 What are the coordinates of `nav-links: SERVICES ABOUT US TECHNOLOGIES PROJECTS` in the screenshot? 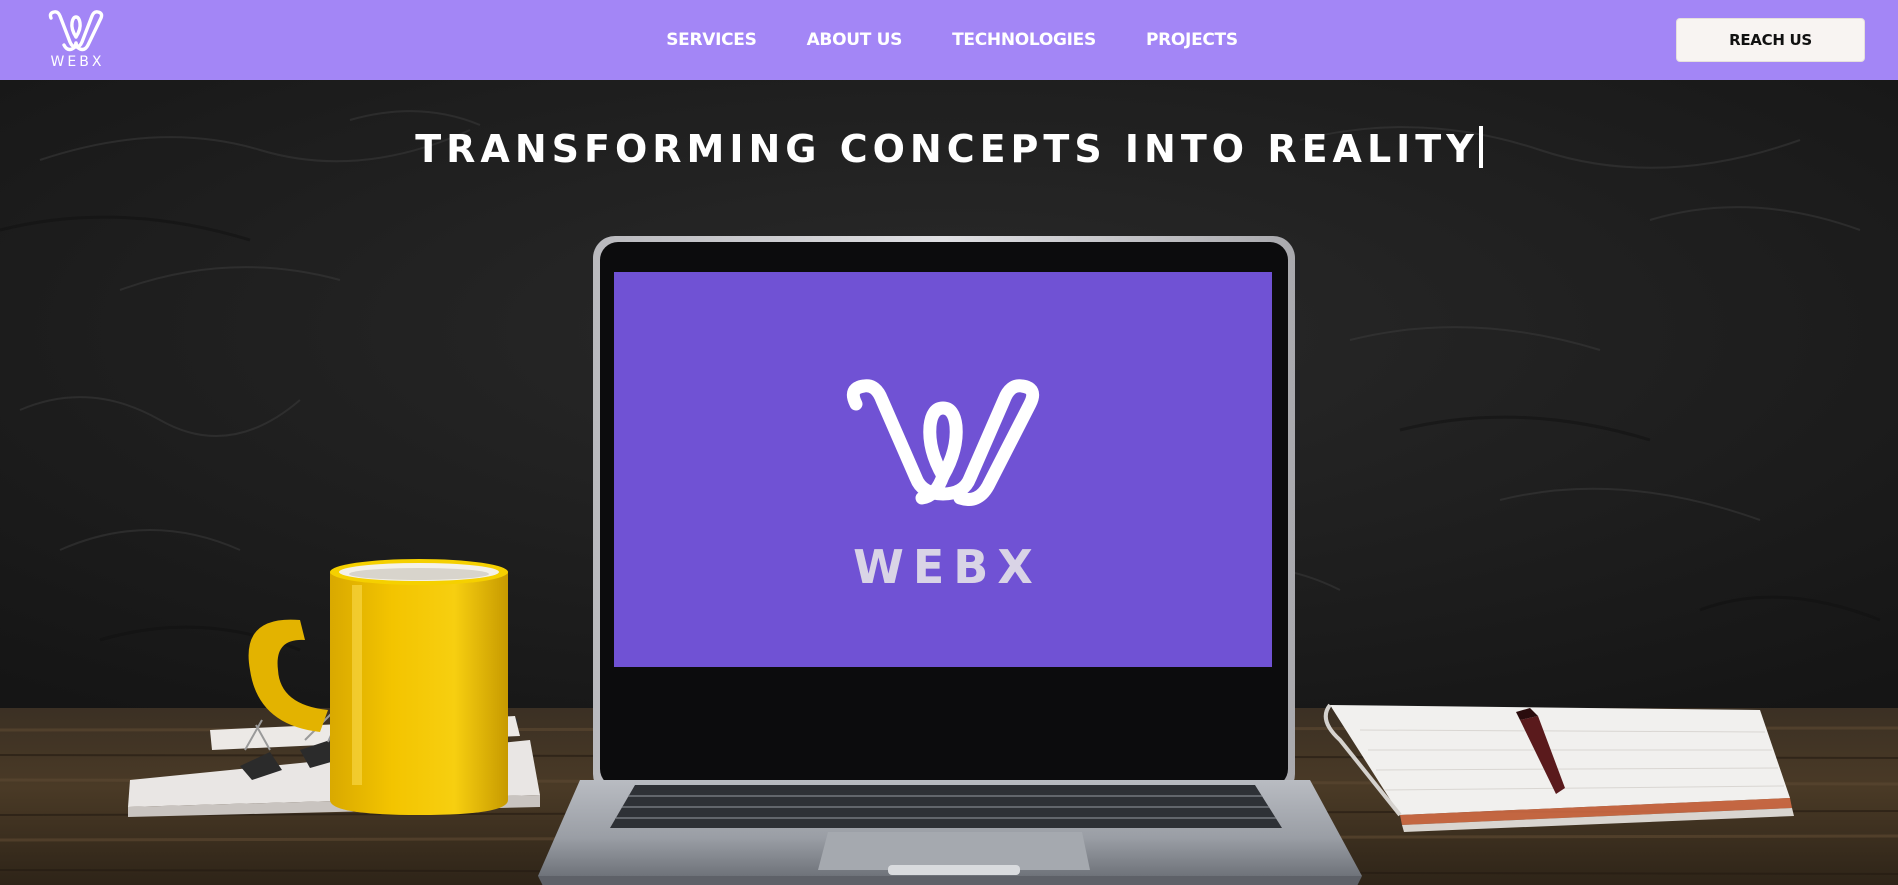 It's located at (949, 40).